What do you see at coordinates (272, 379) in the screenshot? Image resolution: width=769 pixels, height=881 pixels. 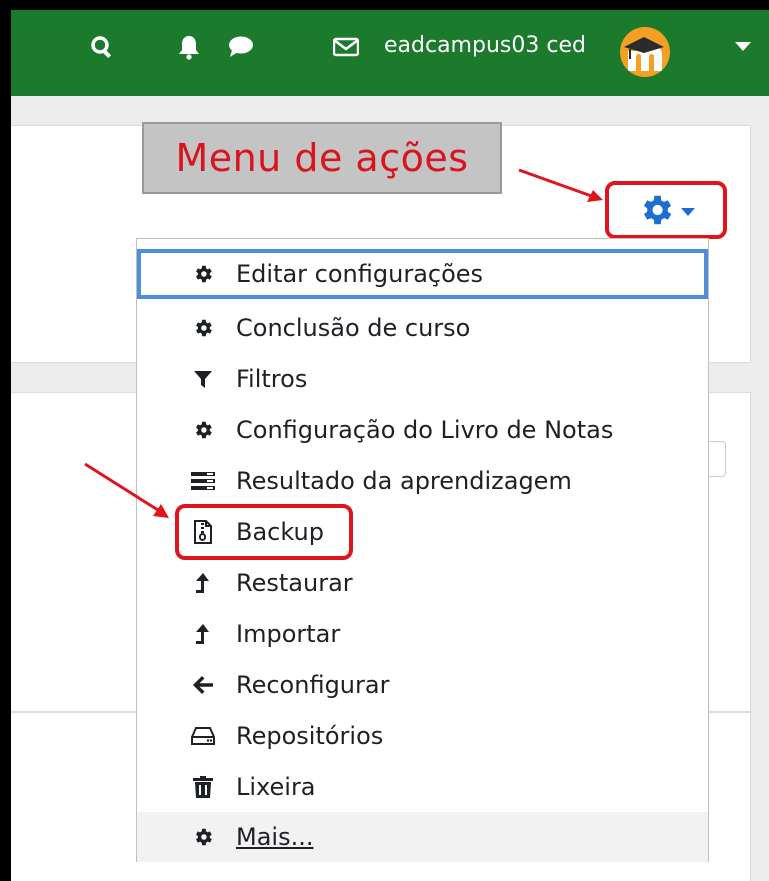 I see `menu-item-label: Filtros` at bounding box center [272, 379].